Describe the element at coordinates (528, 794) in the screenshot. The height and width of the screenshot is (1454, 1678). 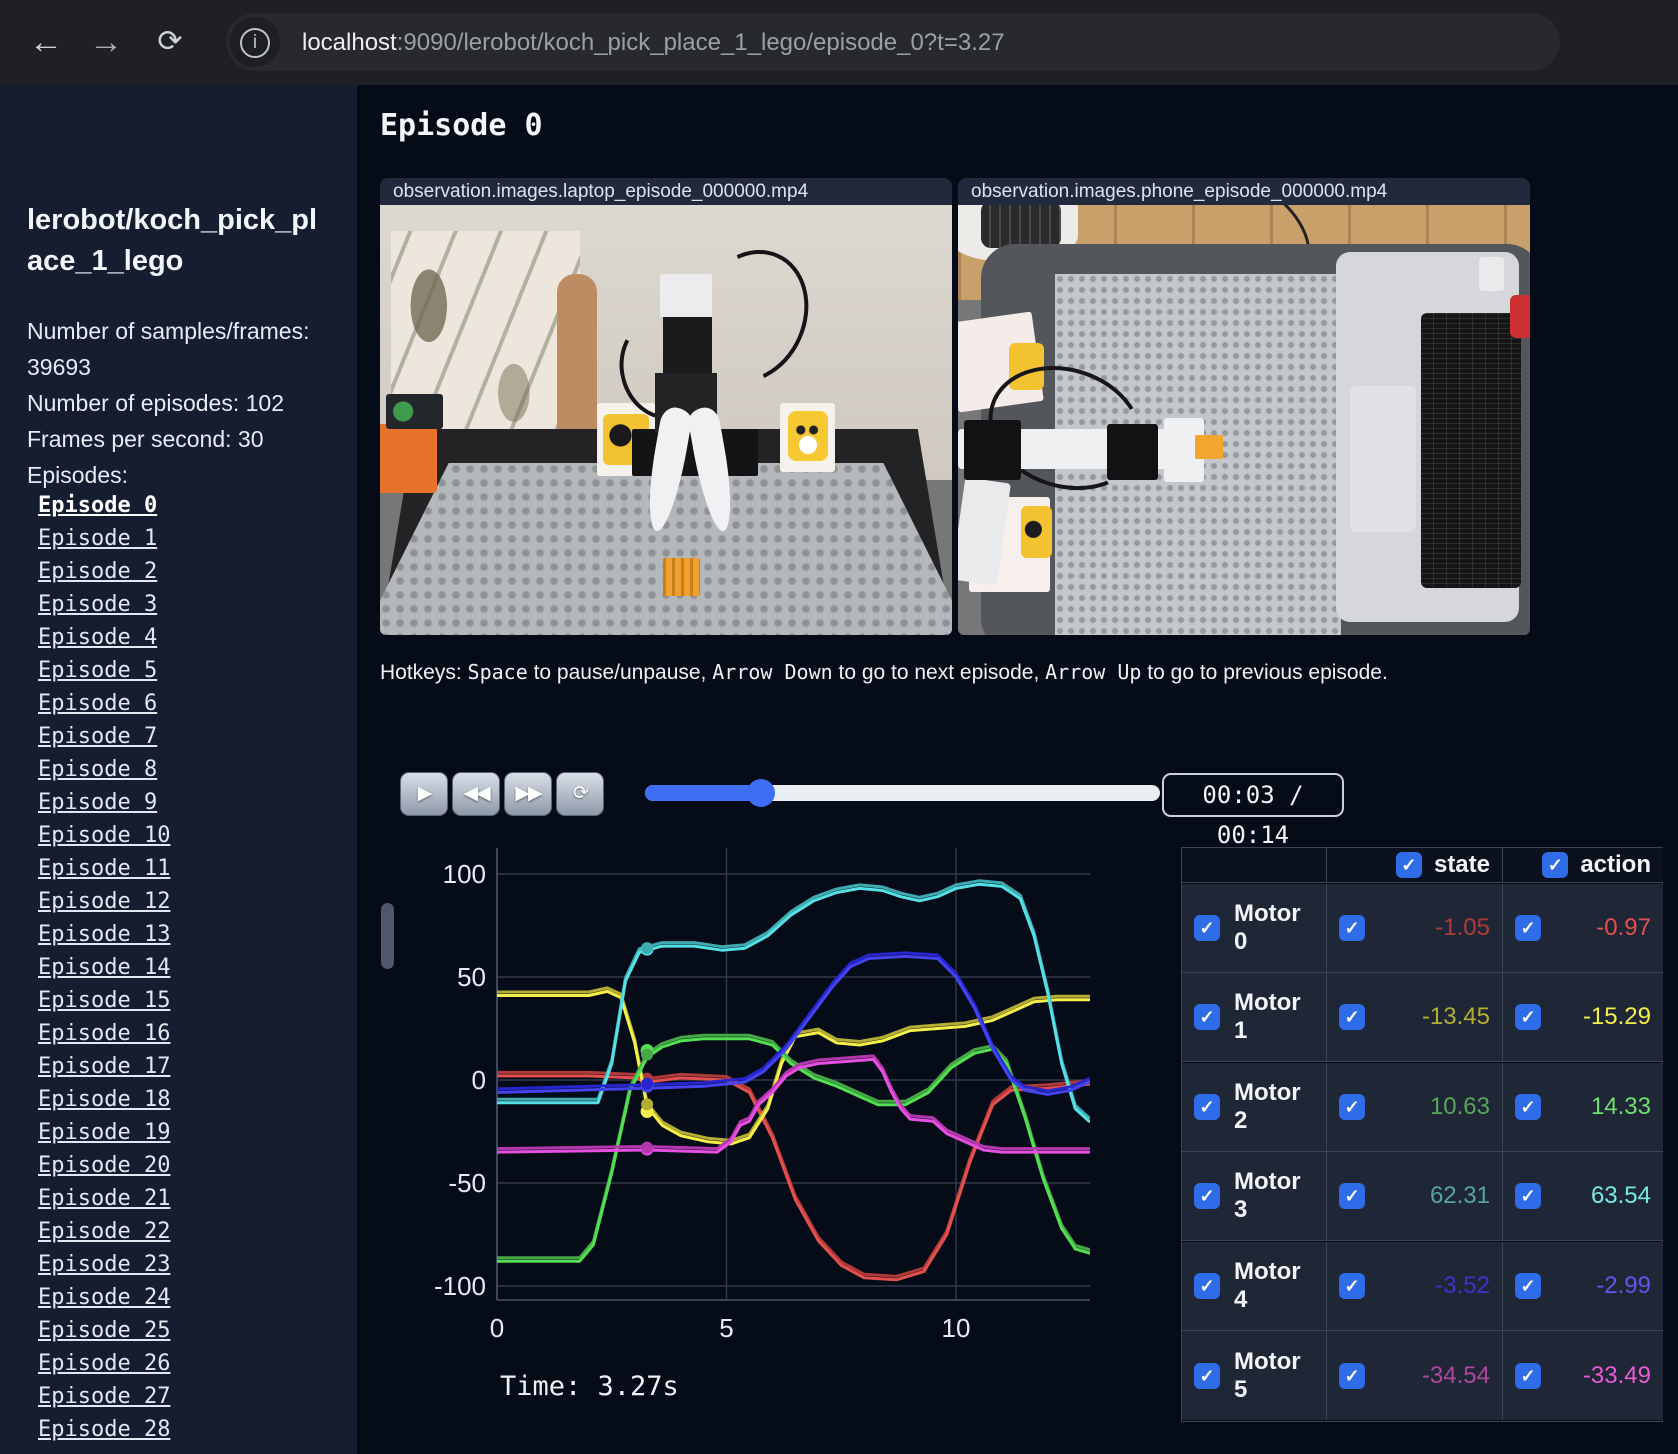
I see `fast-forward-button: ▶▶` at that location.